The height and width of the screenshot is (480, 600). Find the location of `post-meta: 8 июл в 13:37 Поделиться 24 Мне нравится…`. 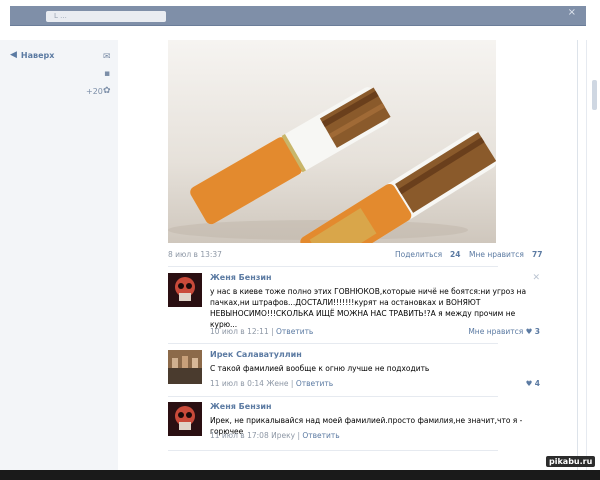

post-meta: 8 июл в 13:37 Поделиться 24 Мне нравится… is located at coordinates (368, 256).